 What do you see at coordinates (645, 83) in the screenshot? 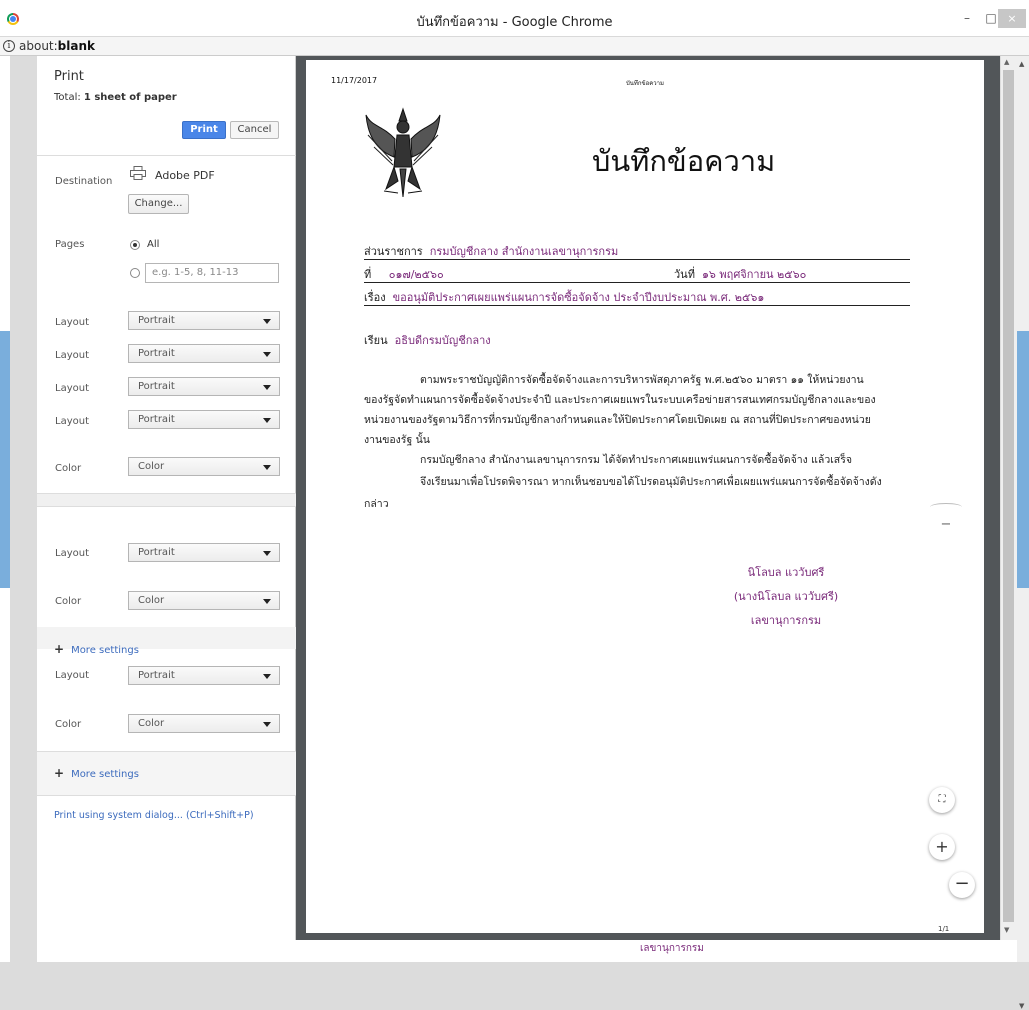
I see `header-title: บันทึกข้อความ` at bounding box center [645, 83].